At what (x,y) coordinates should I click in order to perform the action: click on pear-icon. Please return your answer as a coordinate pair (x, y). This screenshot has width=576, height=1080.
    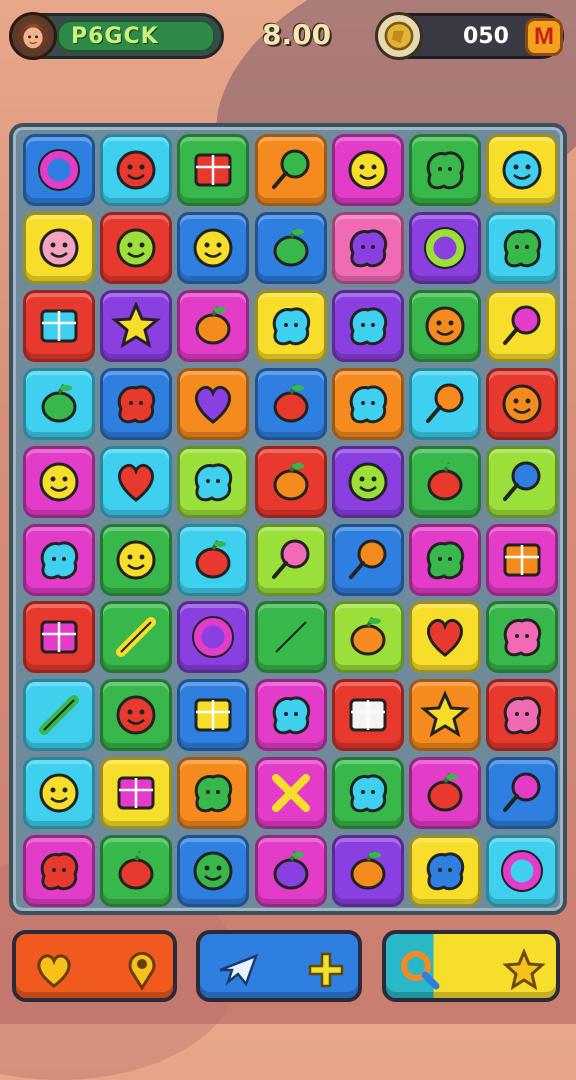
    Looking at the image, I should click on (59, 403).